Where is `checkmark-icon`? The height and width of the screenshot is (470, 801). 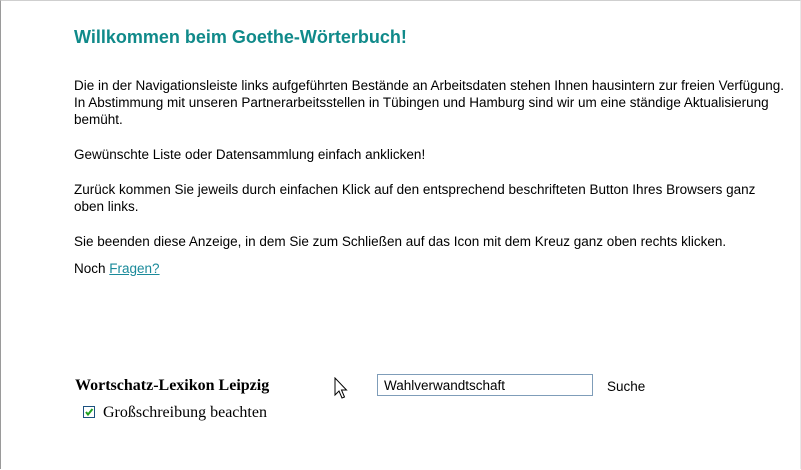
checkmark-icon is located at coordinates (89, 412).